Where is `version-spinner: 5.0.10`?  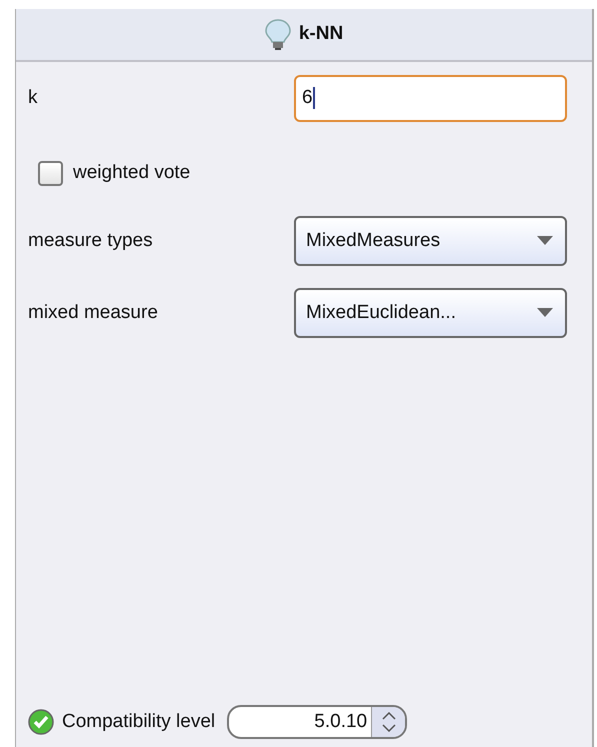
version-spinner: 5.0.10 is located at coordinates (317, 722).